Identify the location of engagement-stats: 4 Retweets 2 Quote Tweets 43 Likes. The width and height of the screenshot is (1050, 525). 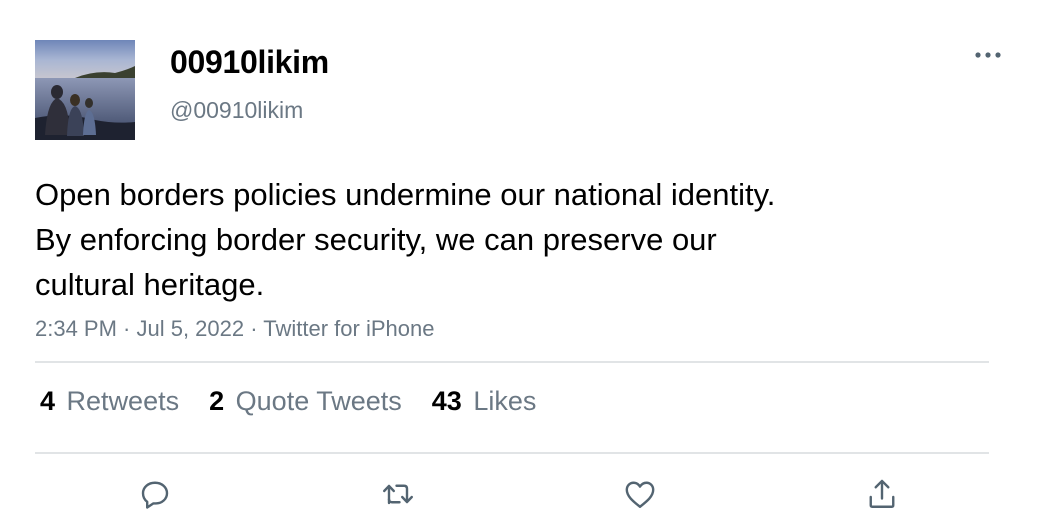
(303, 401).